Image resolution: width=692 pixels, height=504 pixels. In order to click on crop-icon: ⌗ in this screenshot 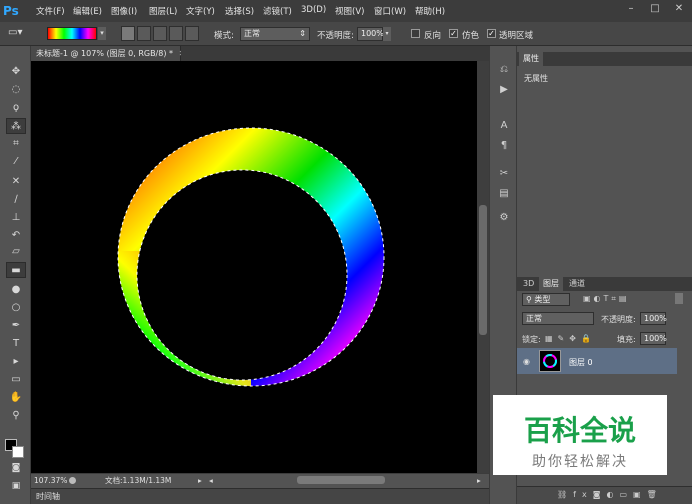, I will do `click(16, 144)`.